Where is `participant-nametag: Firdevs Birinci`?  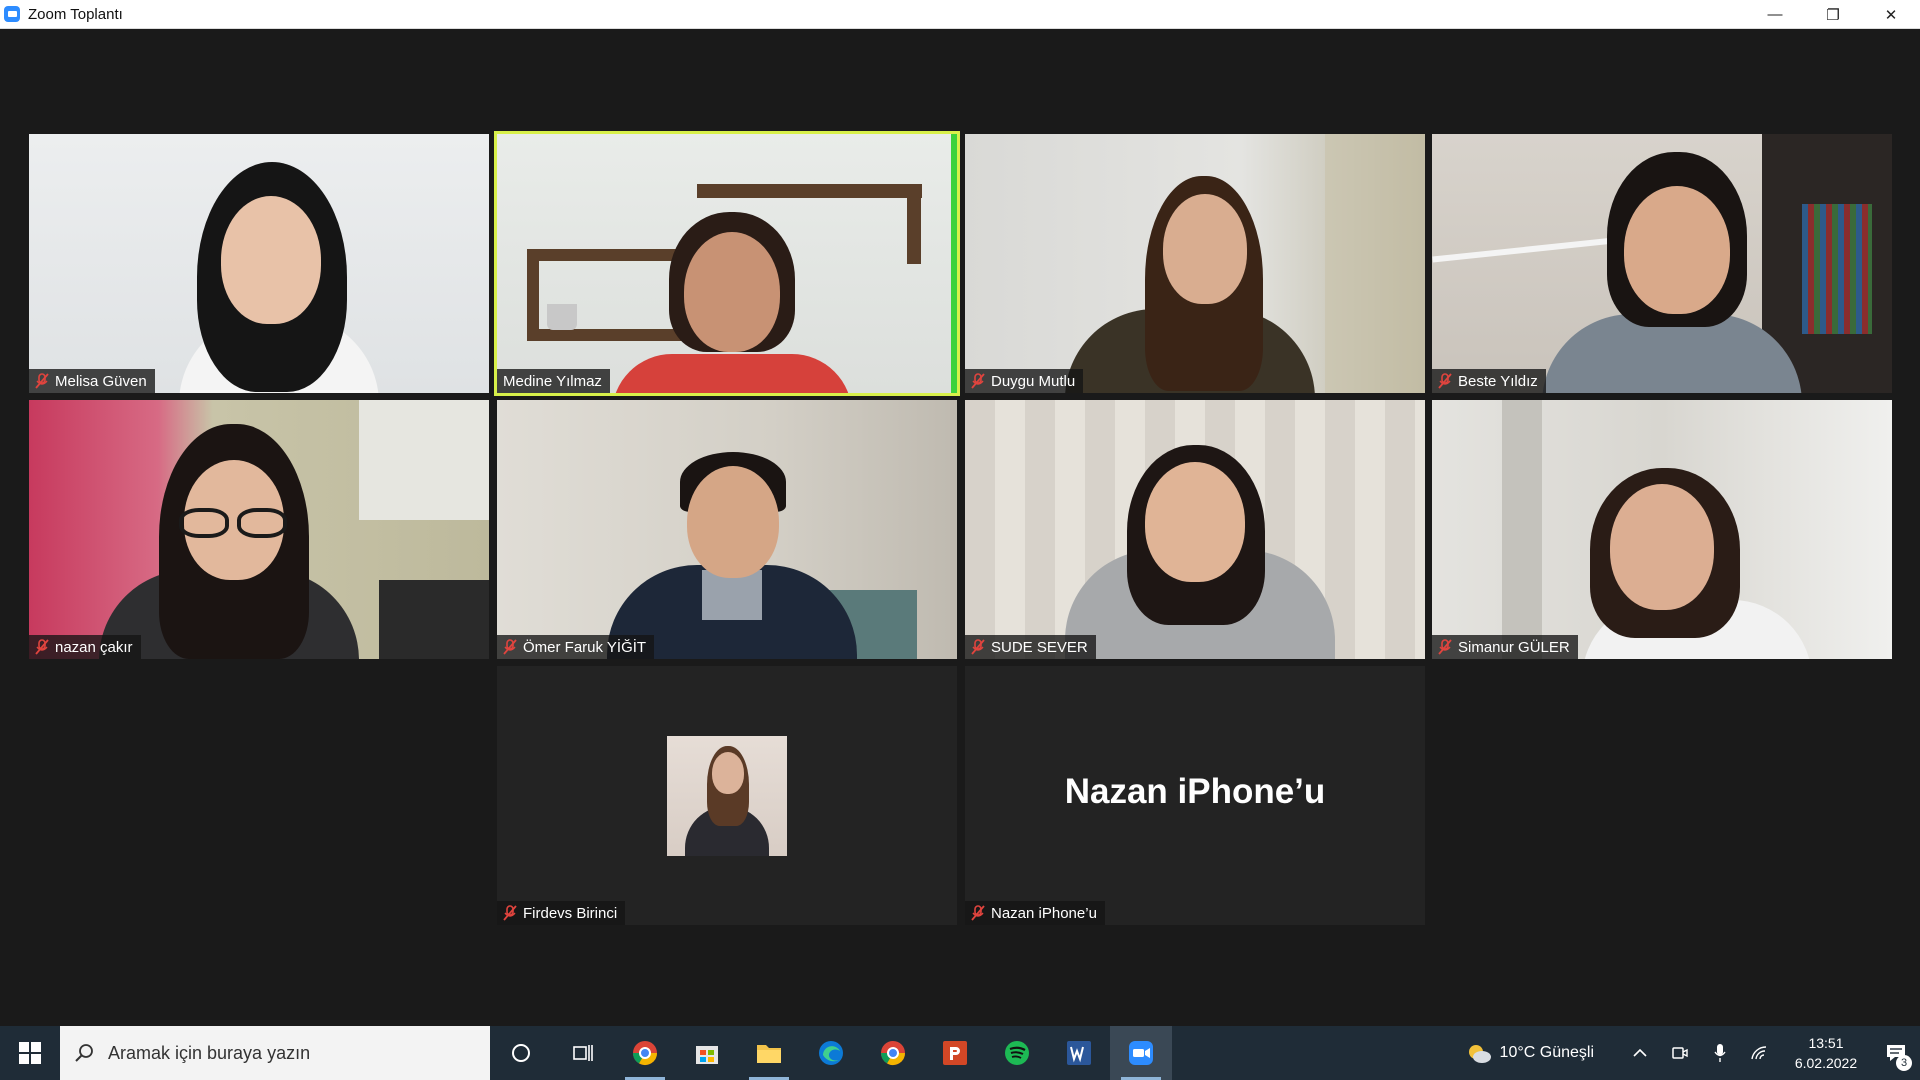 participant-nametag: Firdevs Birinci is located at coordinates (561, 913).